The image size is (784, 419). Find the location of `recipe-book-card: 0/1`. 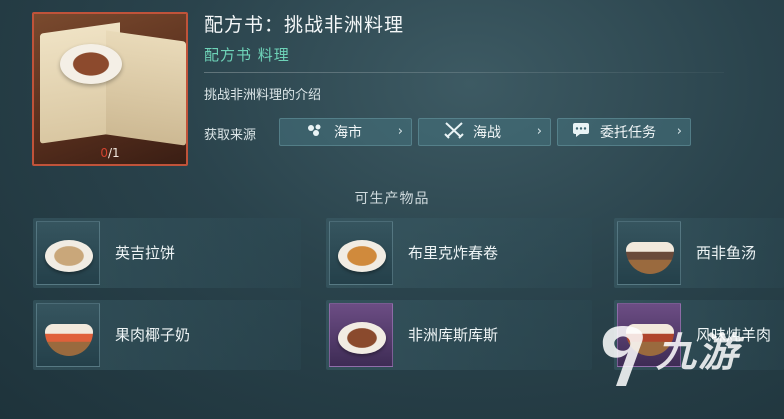

recipe-book-card: 0/1 is located at coordinates (110, 89).